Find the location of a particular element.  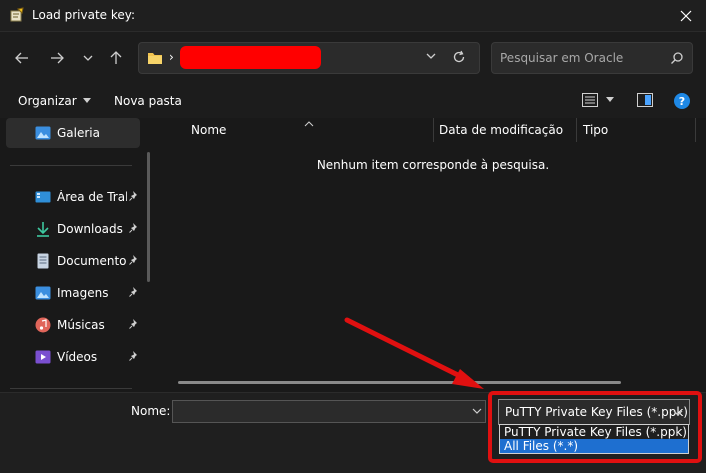

column-header-type: Tipo is located at coordinates (638, 130).